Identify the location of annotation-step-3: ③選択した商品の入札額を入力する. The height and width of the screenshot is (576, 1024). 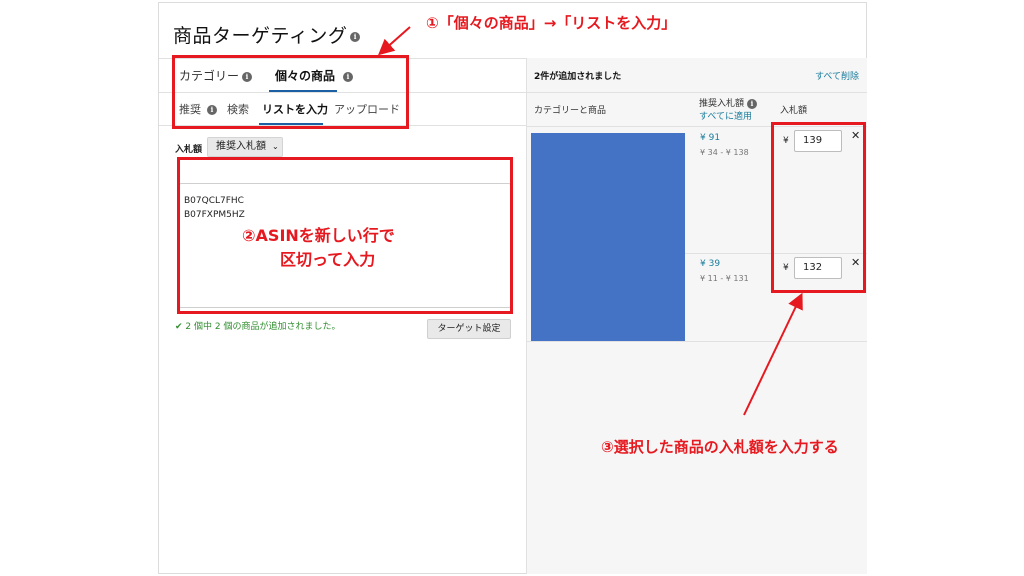
(720, 447).